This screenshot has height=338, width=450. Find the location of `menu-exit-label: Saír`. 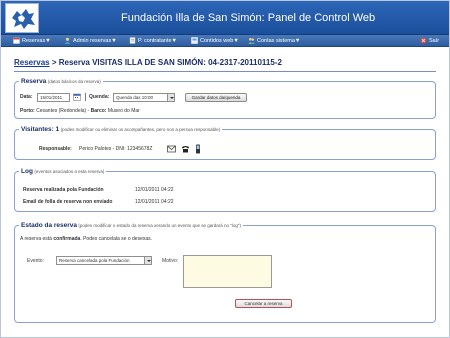

menu-exit-label: Saír is located at coordinates (434, 41).